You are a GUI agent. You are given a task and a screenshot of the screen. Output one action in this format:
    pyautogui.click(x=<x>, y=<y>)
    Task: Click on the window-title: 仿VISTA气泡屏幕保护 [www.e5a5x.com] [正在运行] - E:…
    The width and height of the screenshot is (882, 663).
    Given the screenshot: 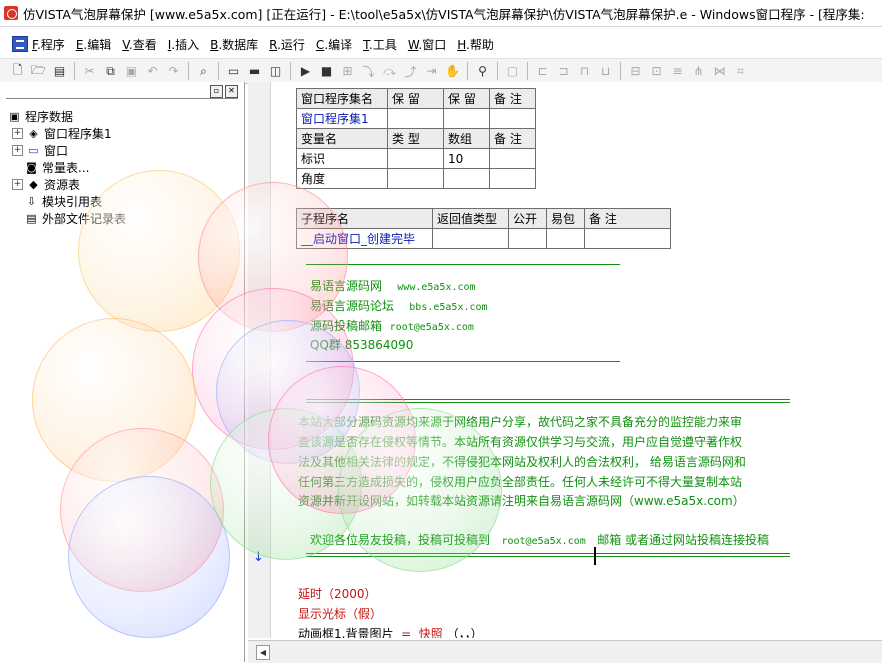 What is the action you would take?
    pyautogui.click(x=444, y=14)
    